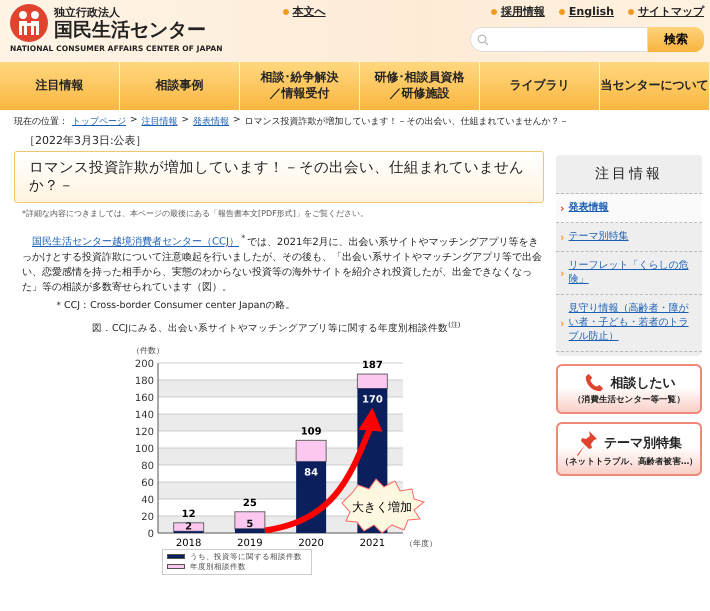 Image resolution: width=710 pixels, height=611 pixels. Describe the element at coordinates (629, 400) in the screenshot. I see `banner-subtitle: （消費生活センター等一覧）` at that location.